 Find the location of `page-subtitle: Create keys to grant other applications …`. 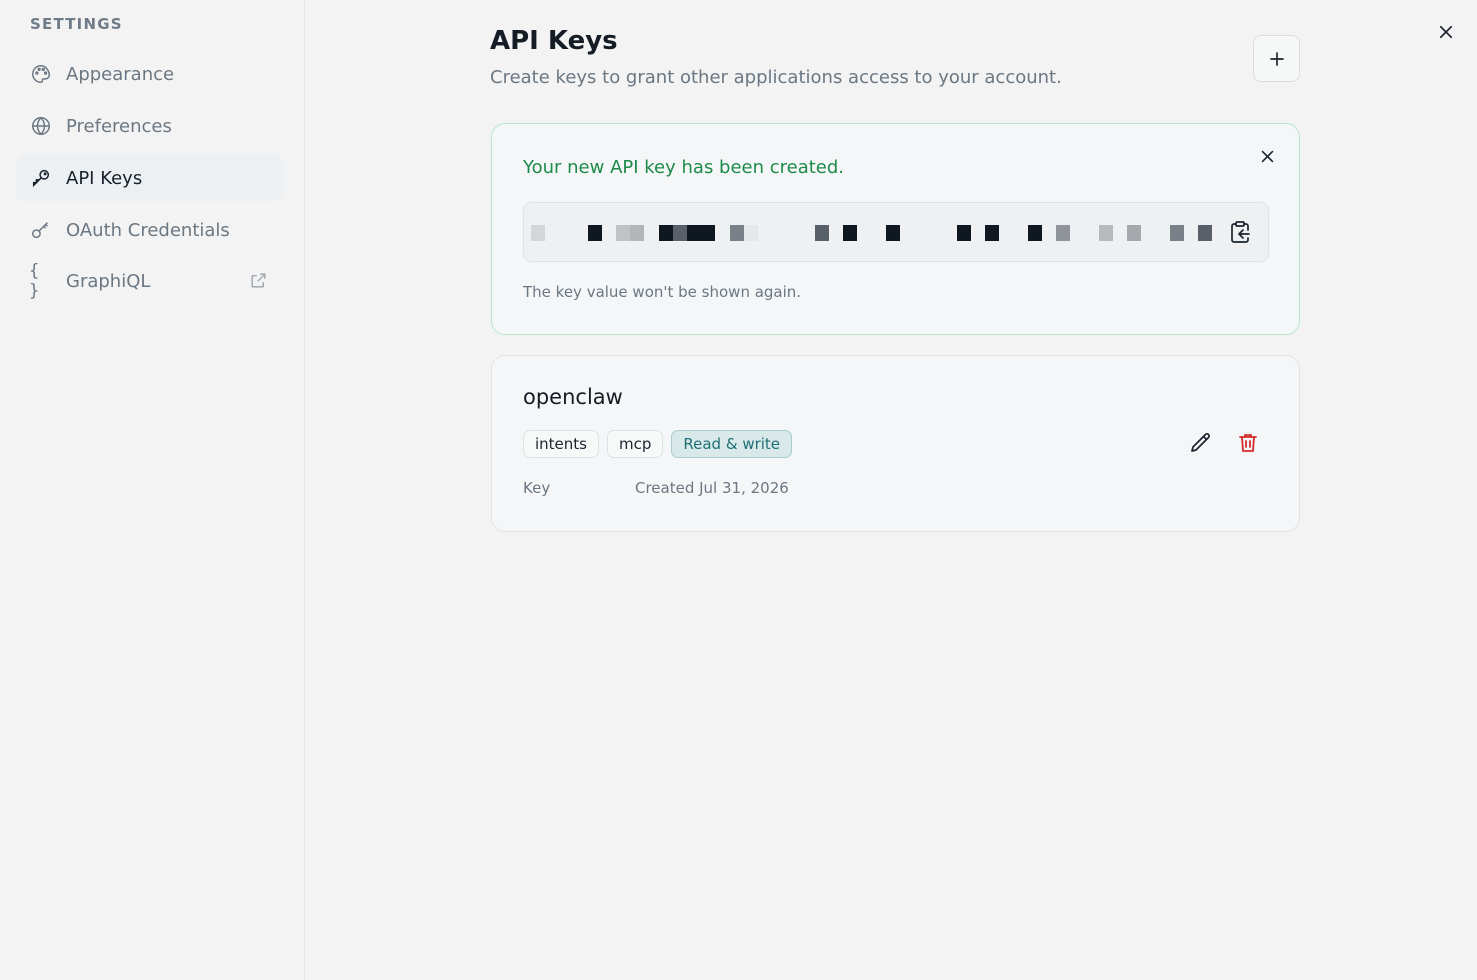

page-subtitle: Create keys to grant other applications … is located at coordinates (776, 77).